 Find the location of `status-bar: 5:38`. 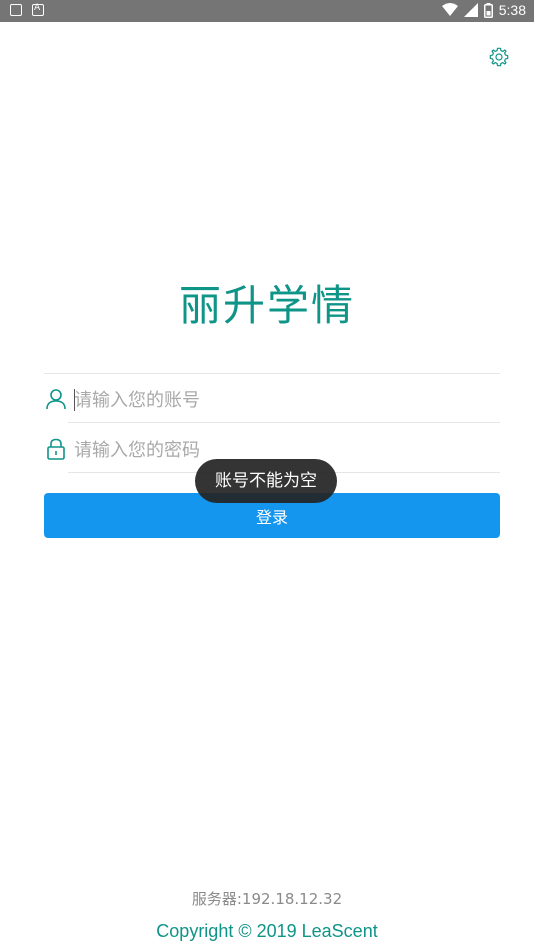

status-bar: 5:38 is located at coordinates (267, 11).